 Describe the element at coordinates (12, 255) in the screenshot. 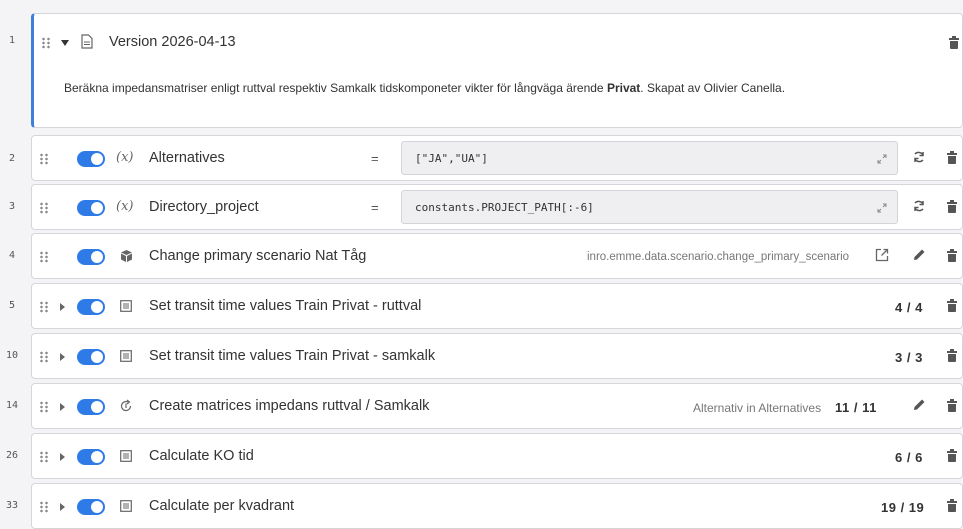

I see `line-number: 4` at that location.